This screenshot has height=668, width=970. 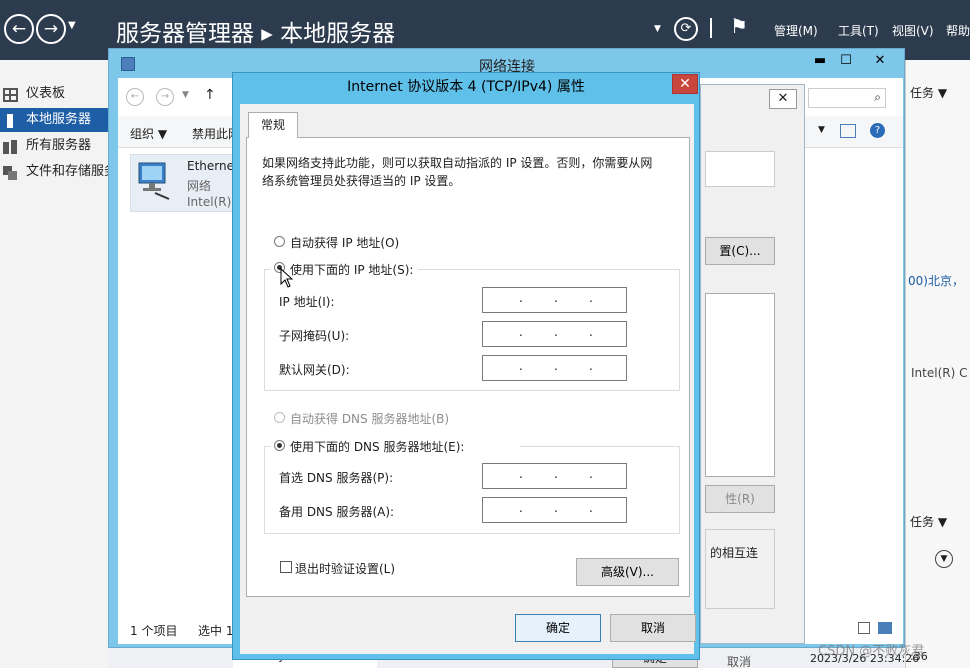 I want to click on maximize-button: ☐, so click(x=846, y=61).